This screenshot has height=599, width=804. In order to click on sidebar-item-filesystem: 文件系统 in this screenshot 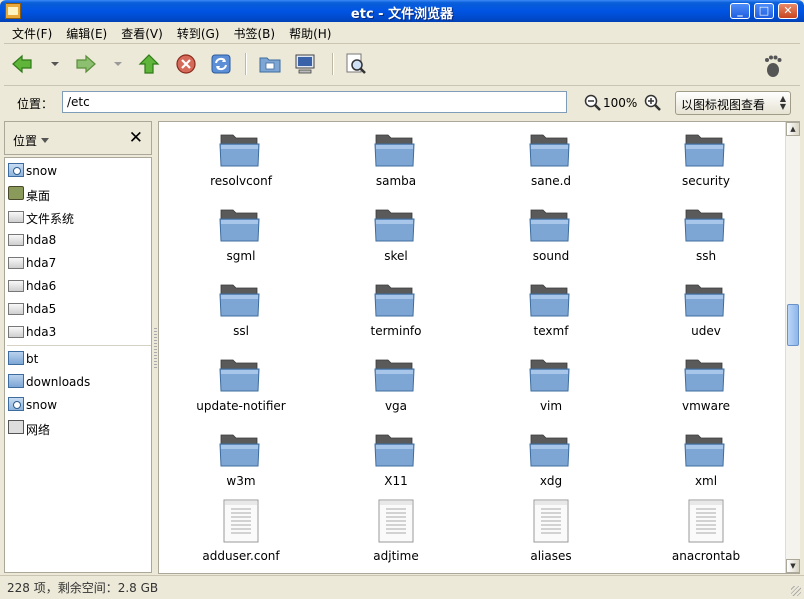, I will do `click(77, 217)`.